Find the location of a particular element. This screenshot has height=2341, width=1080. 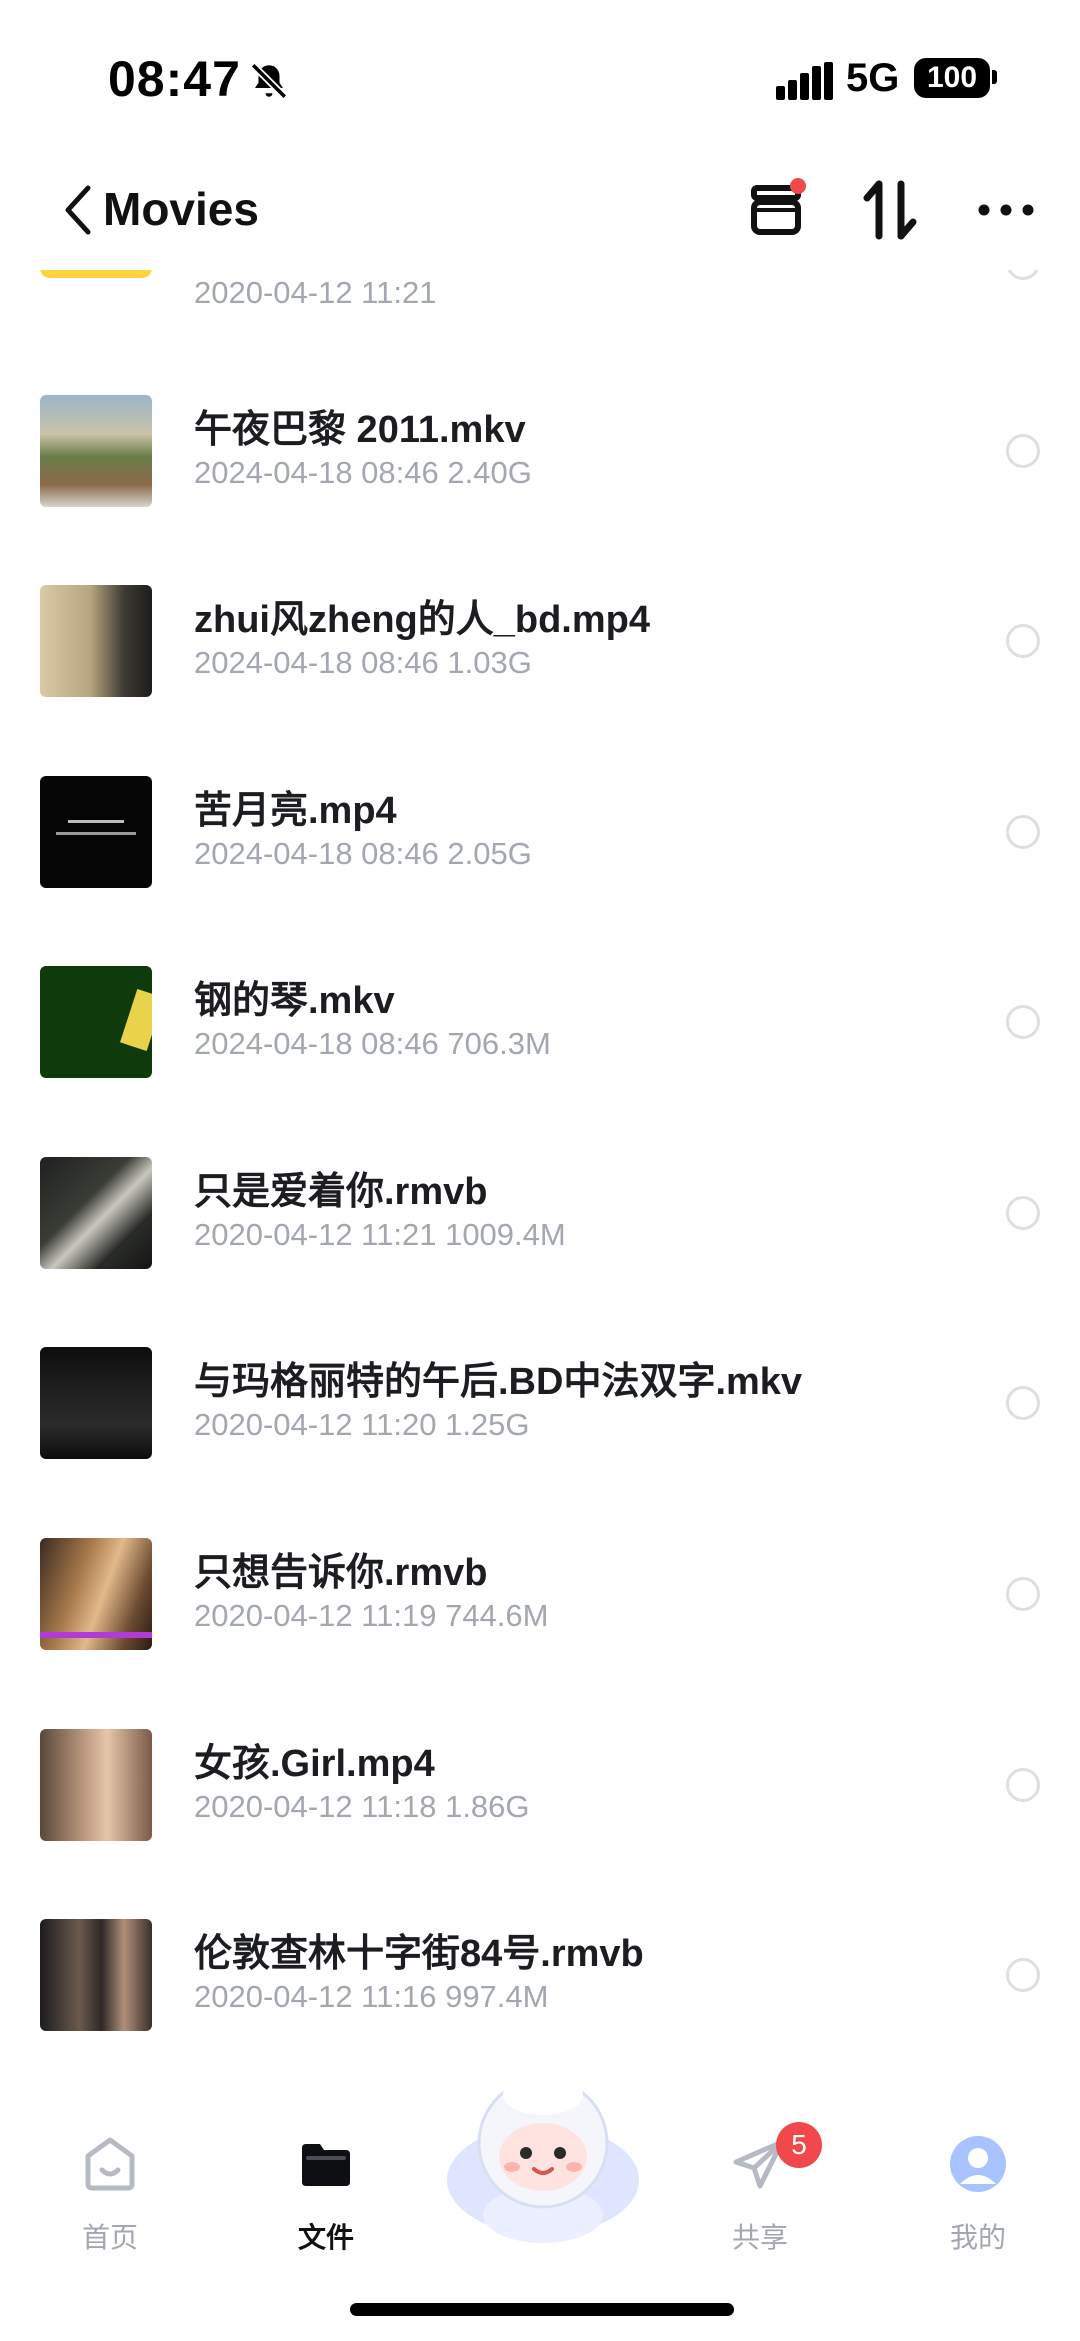

back-chevron-icon is located at coordinates (78, 210).